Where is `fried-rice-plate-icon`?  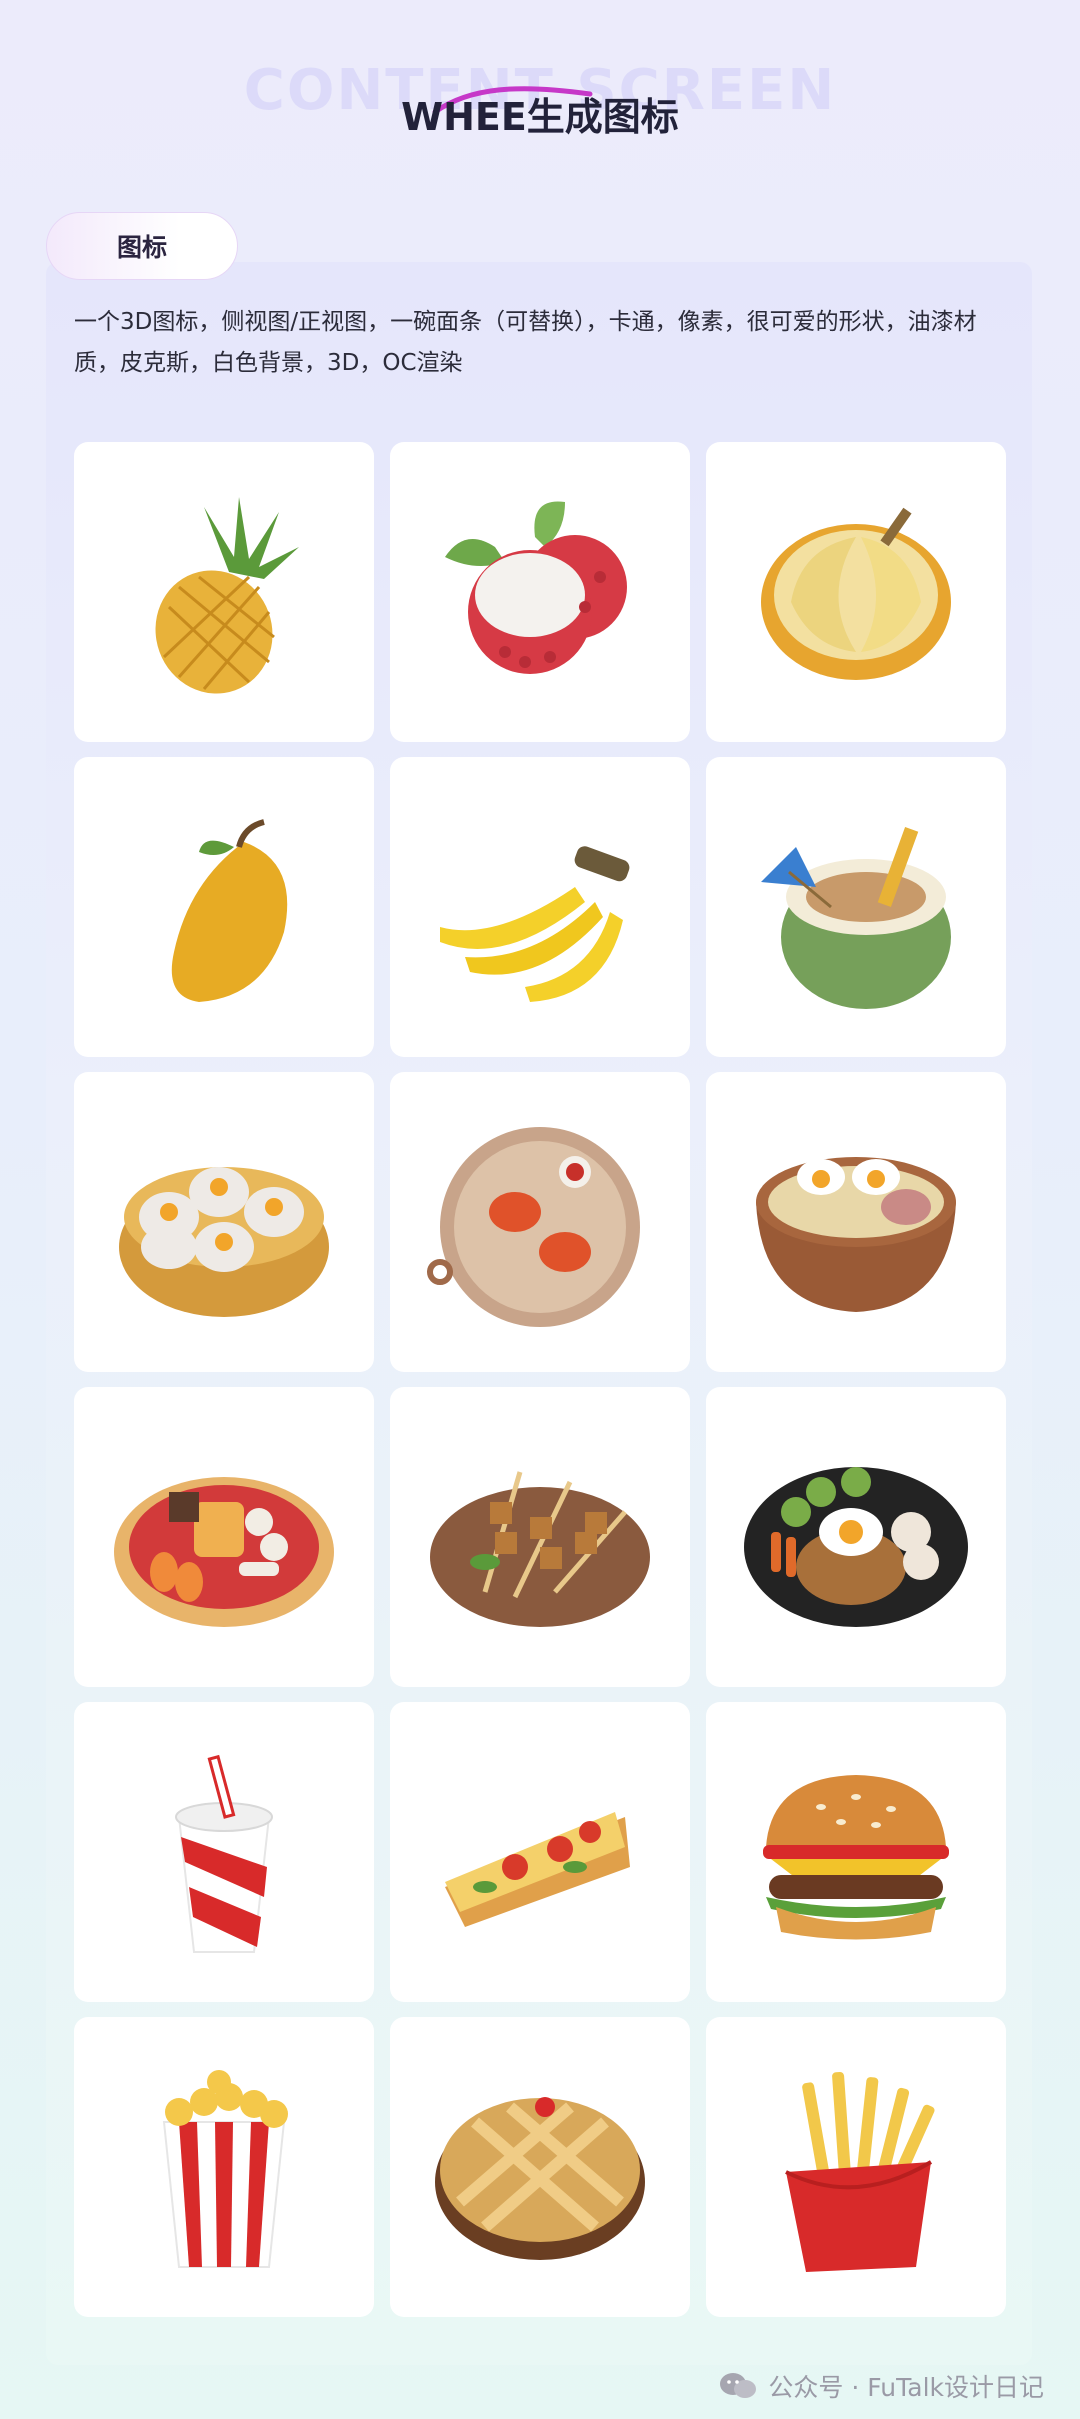
fried-rice-plate-icon is located at coordinates (856, 1547).